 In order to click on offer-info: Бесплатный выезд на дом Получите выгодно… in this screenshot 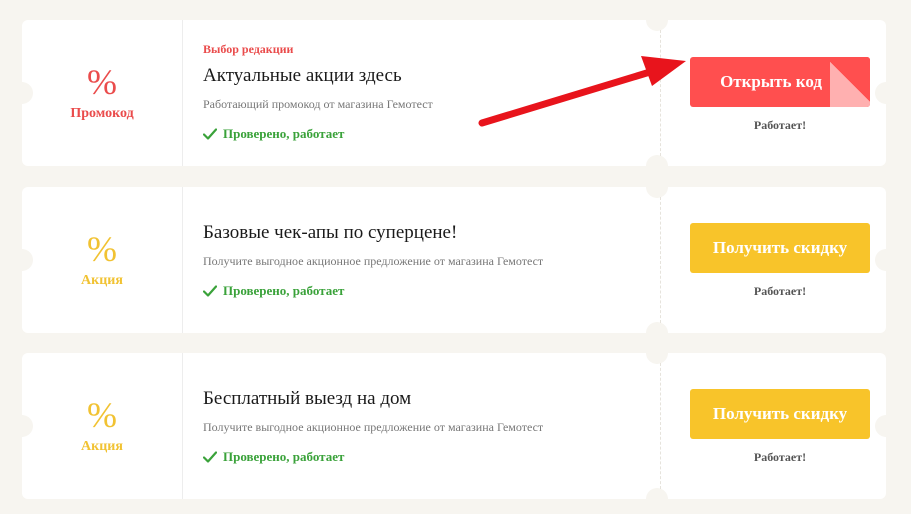, I will do `click(433, 426)`.